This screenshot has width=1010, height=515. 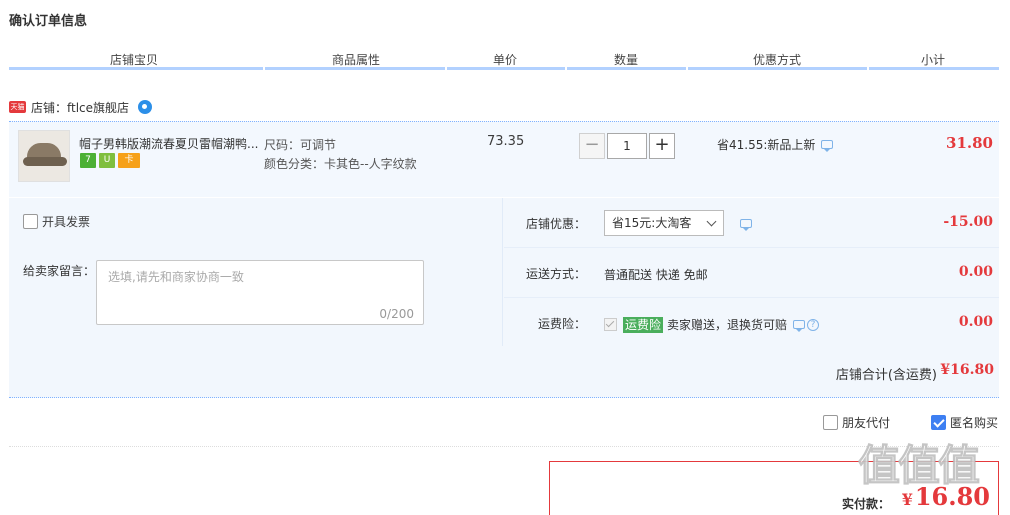 What do you see at coordinates (974, 423) in the screenshot?
I see `anonymous-label: 匿名购买` at bounding box center [974, 423].